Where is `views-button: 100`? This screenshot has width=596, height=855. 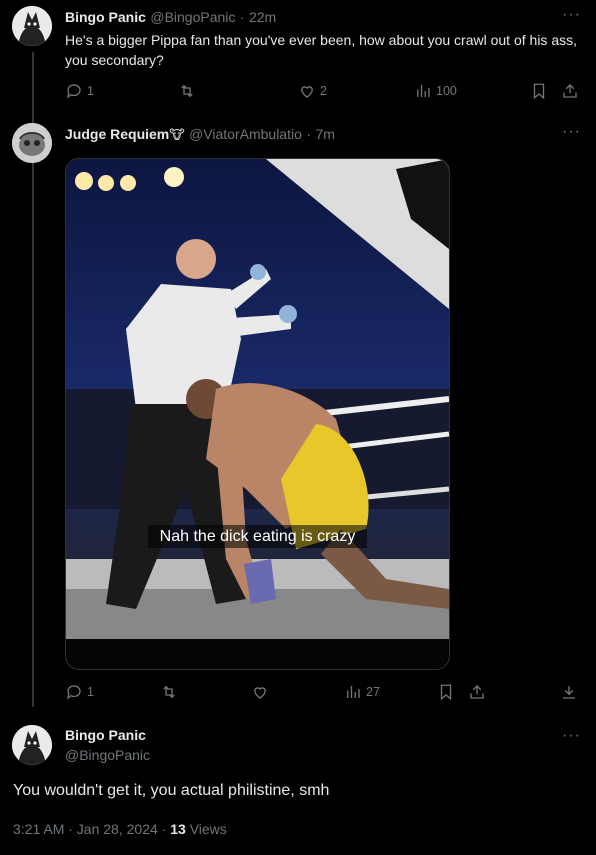 views-button: 100 is located at coordinates (435, 91).